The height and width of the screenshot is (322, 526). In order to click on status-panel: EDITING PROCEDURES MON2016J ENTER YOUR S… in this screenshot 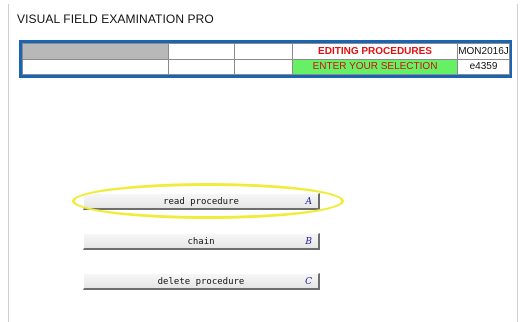, I will do `click(265, 59)`.